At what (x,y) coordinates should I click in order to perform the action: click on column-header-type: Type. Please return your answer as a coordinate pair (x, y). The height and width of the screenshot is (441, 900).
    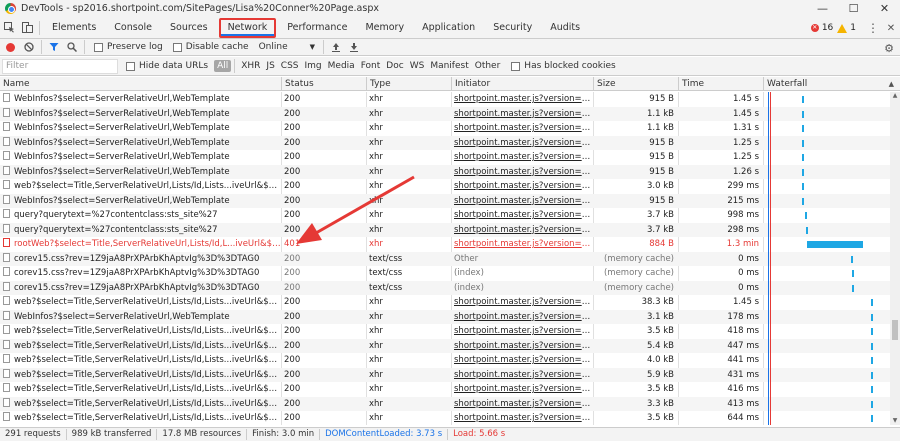
    Looking at the image, I should click on (408, 84).